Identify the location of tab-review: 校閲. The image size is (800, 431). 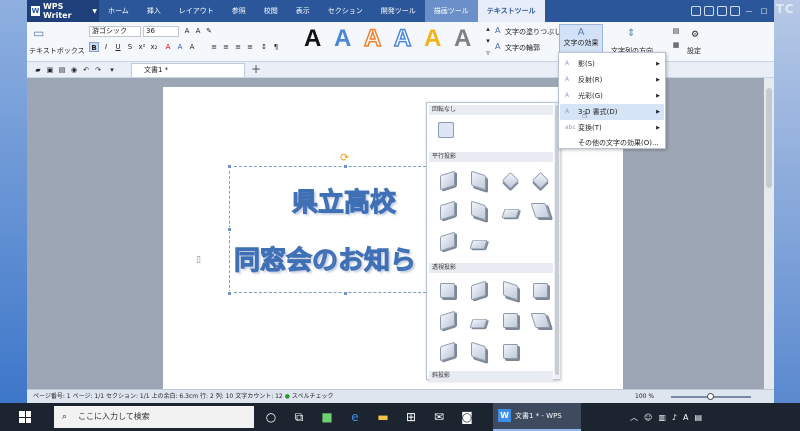
(271, 11).